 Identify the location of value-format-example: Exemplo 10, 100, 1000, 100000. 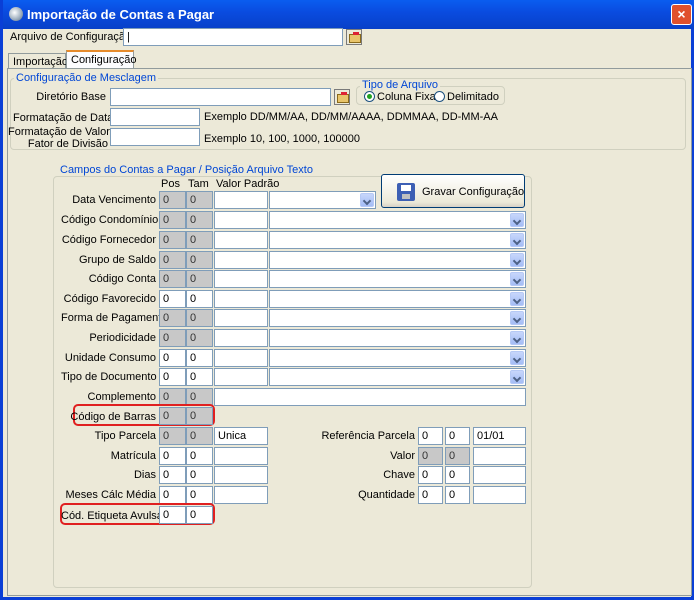
(282, 139).